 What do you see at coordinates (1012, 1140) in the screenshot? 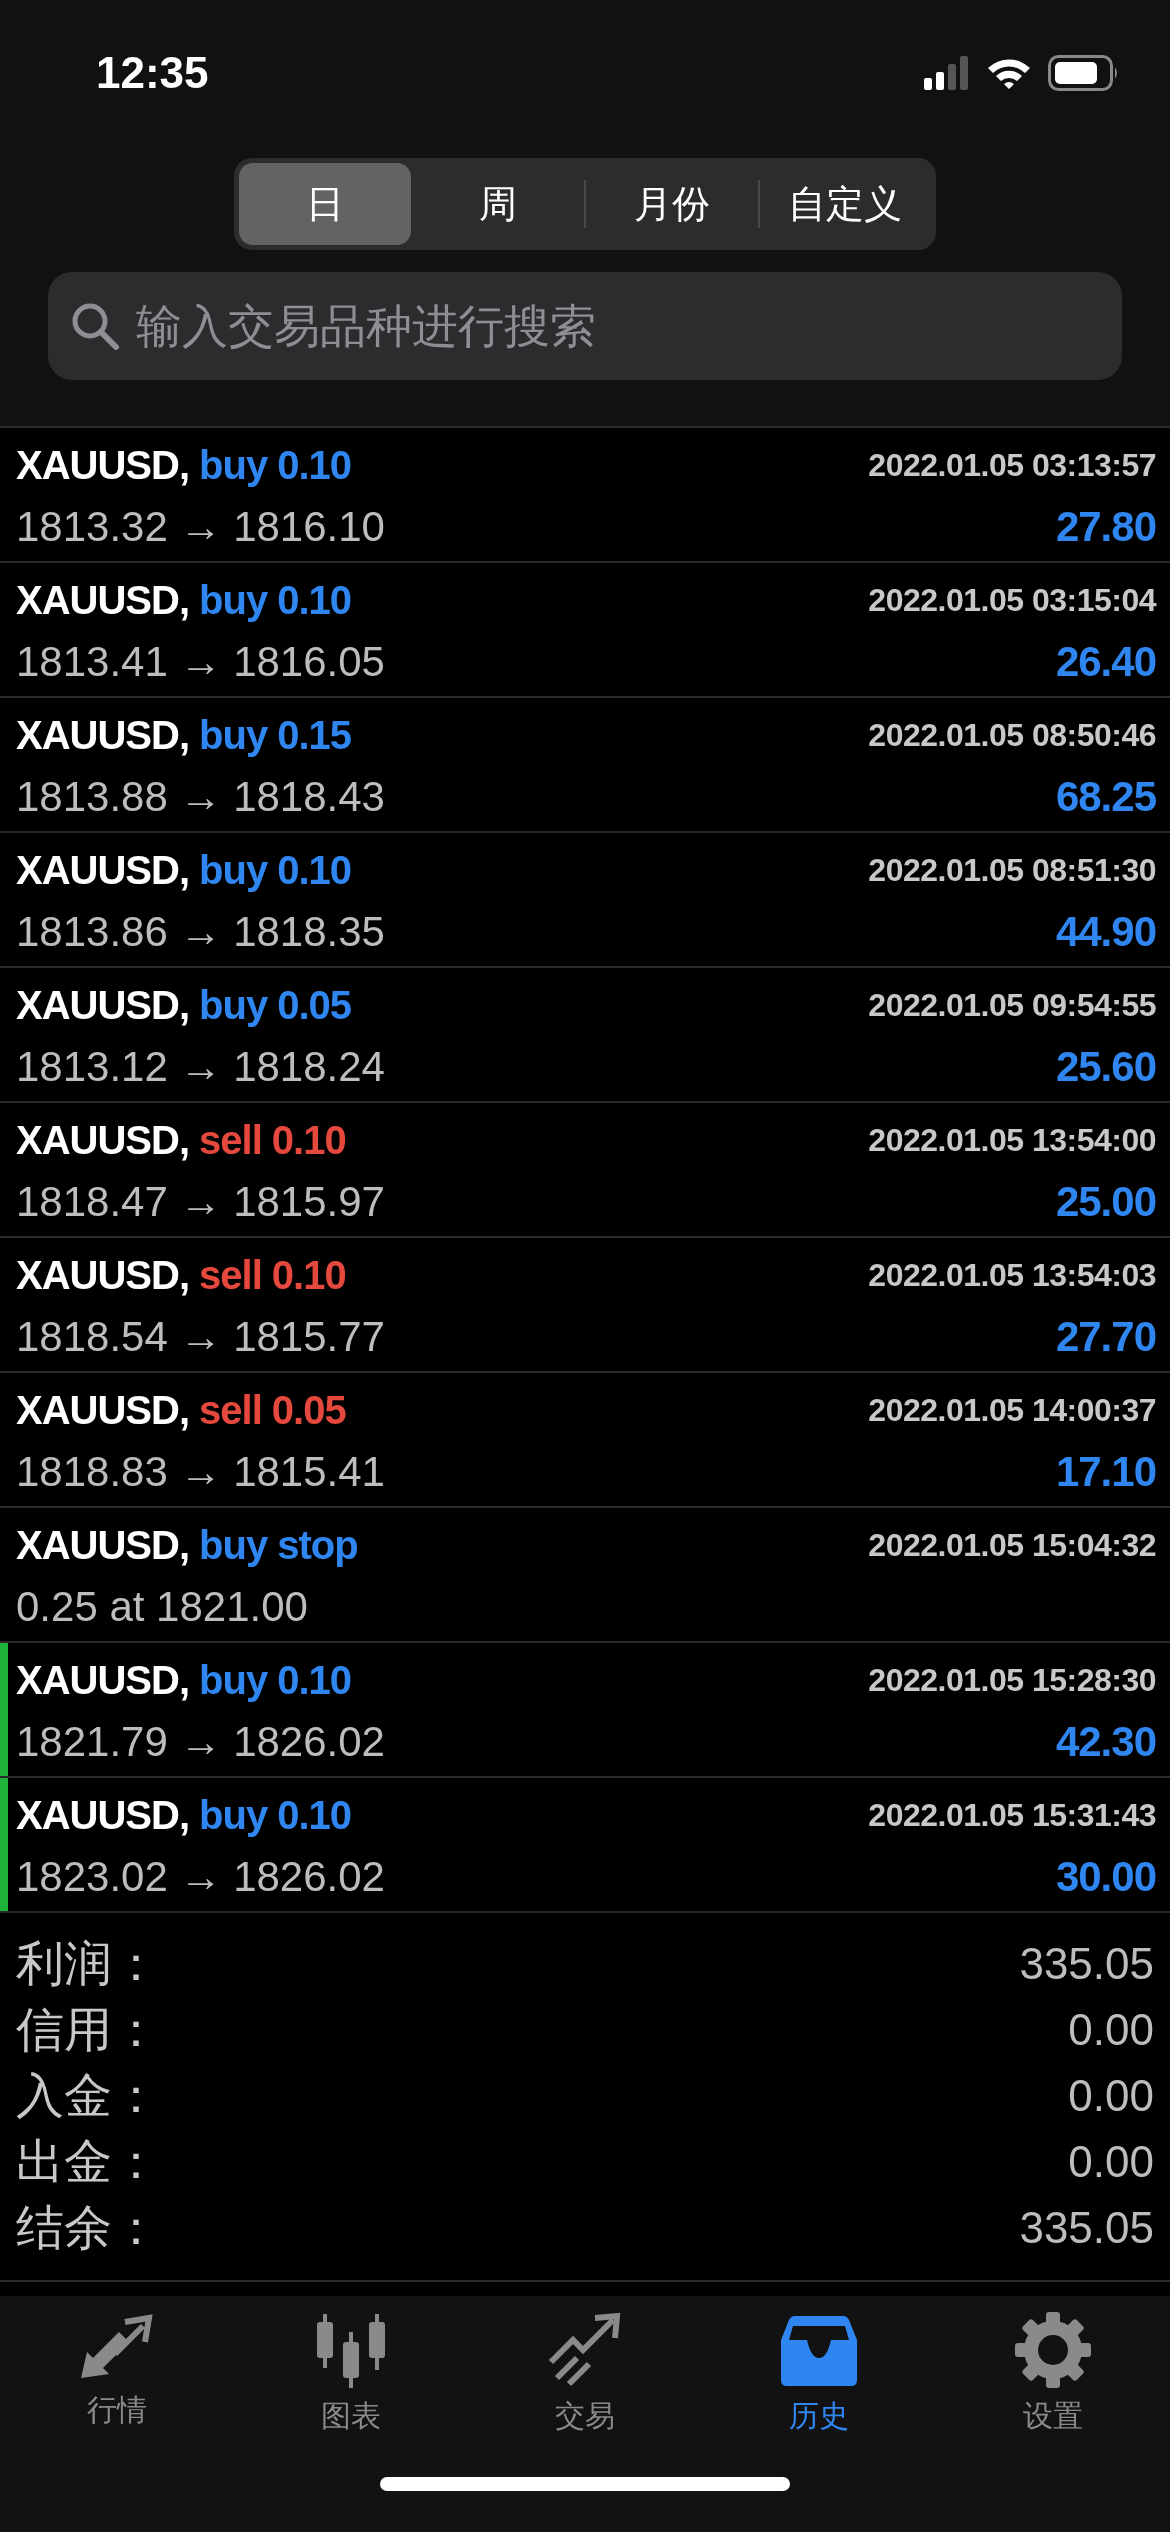
I see `deal-time: 2022.01.05 13:54:00` at bounding box center [1012, 1140].